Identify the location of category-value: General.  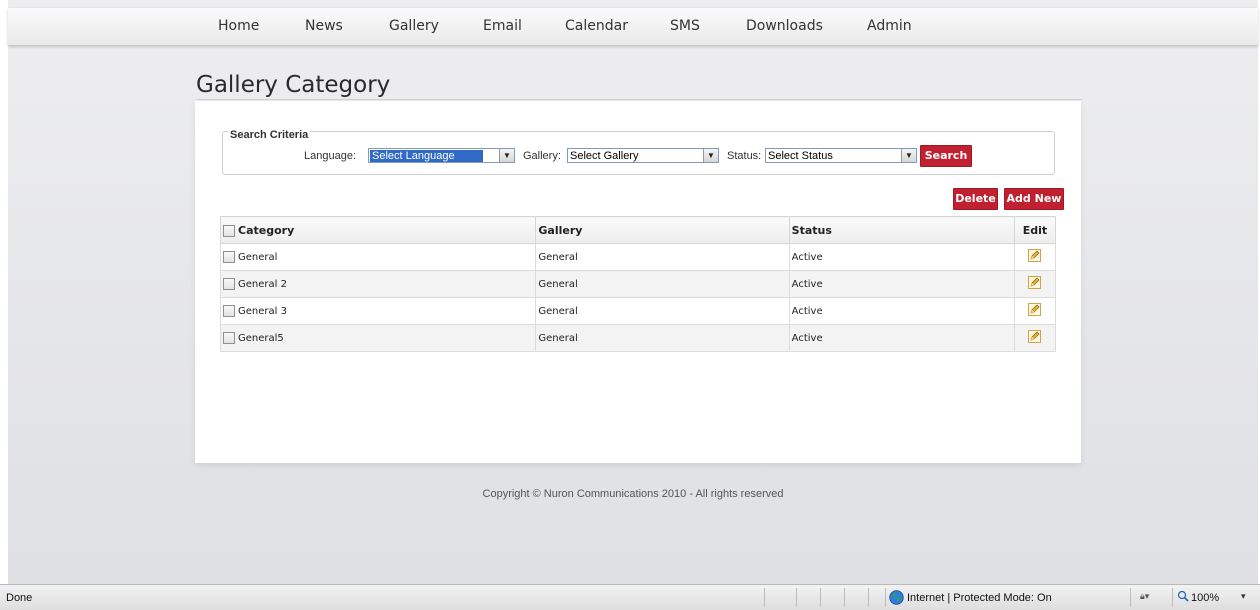
(258, 257).